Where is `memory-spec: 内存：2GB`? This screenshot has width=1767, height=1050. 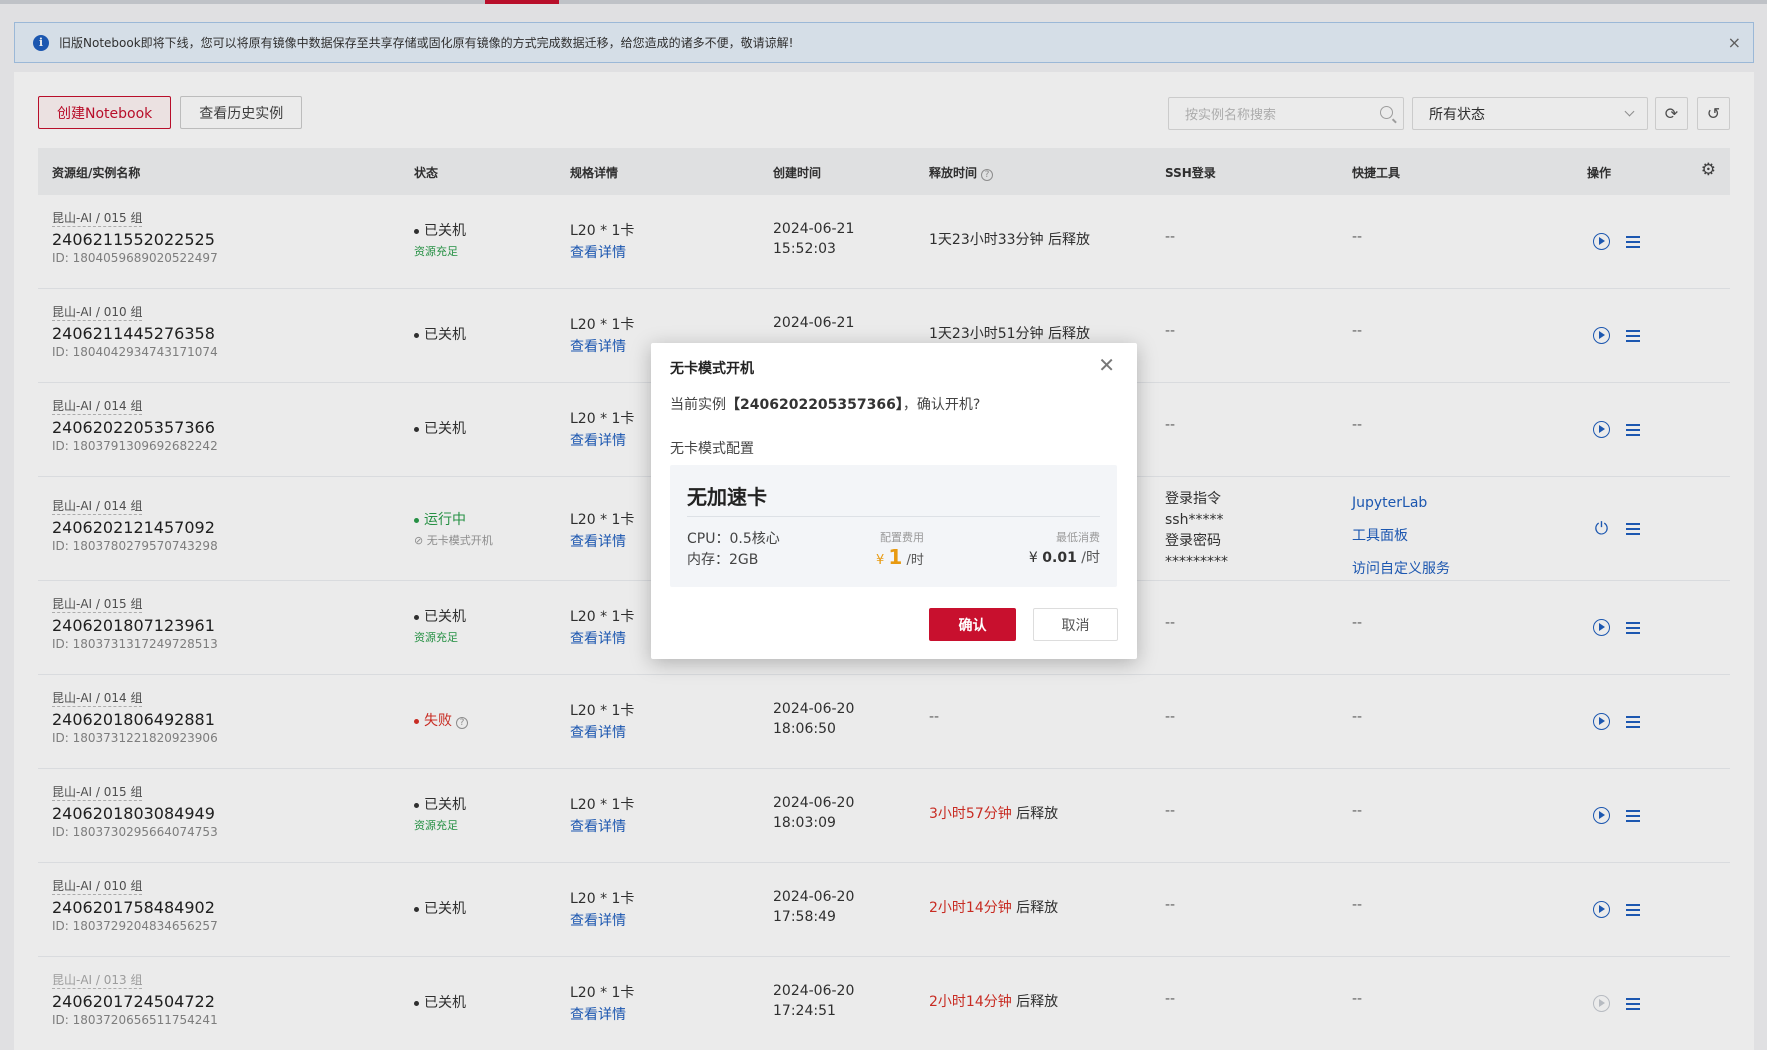
memory-spec: 内存：2GB is located at coordinates (723, 560).